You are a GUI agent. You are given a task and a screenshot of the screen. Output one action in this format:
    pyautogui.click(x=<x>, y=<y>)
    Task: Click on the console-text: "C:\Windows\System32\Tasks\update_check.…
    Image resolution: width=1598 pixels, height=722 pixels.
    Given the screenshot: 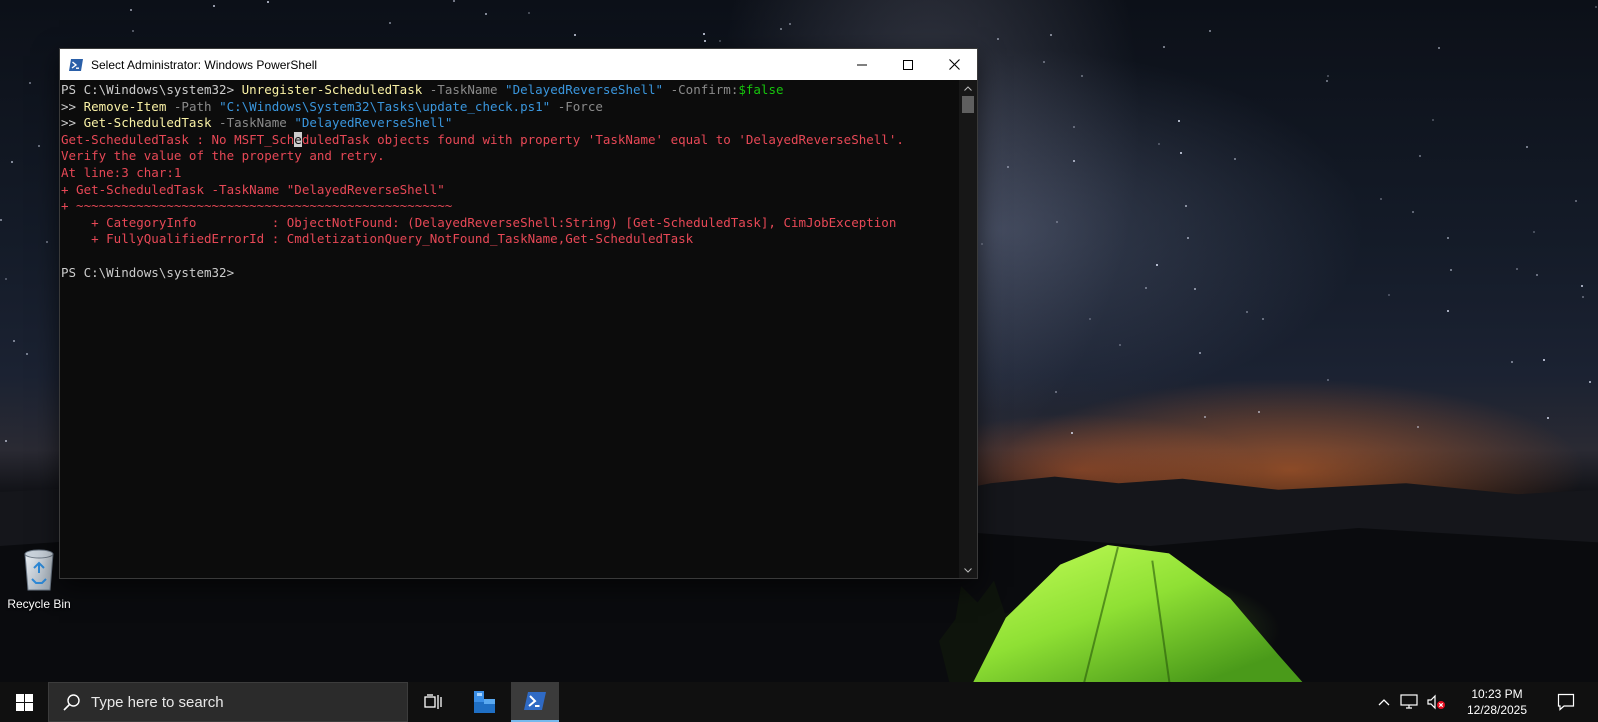 What is the action you would take?
    pyautogui.click(x=385, y=106)
    